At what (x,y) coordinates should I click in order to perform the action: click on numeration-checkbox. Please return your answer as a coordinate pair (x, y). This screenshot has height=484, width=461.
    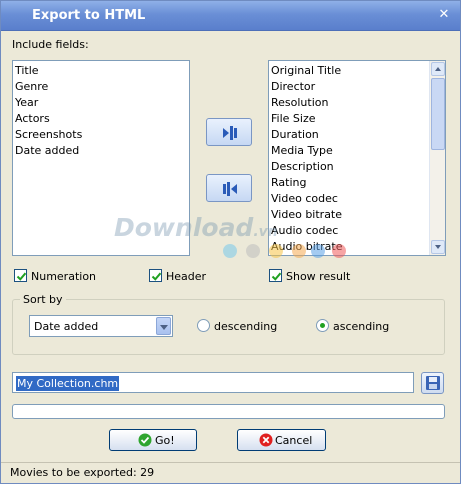
    Looking at the image, I should click on (20, 275).